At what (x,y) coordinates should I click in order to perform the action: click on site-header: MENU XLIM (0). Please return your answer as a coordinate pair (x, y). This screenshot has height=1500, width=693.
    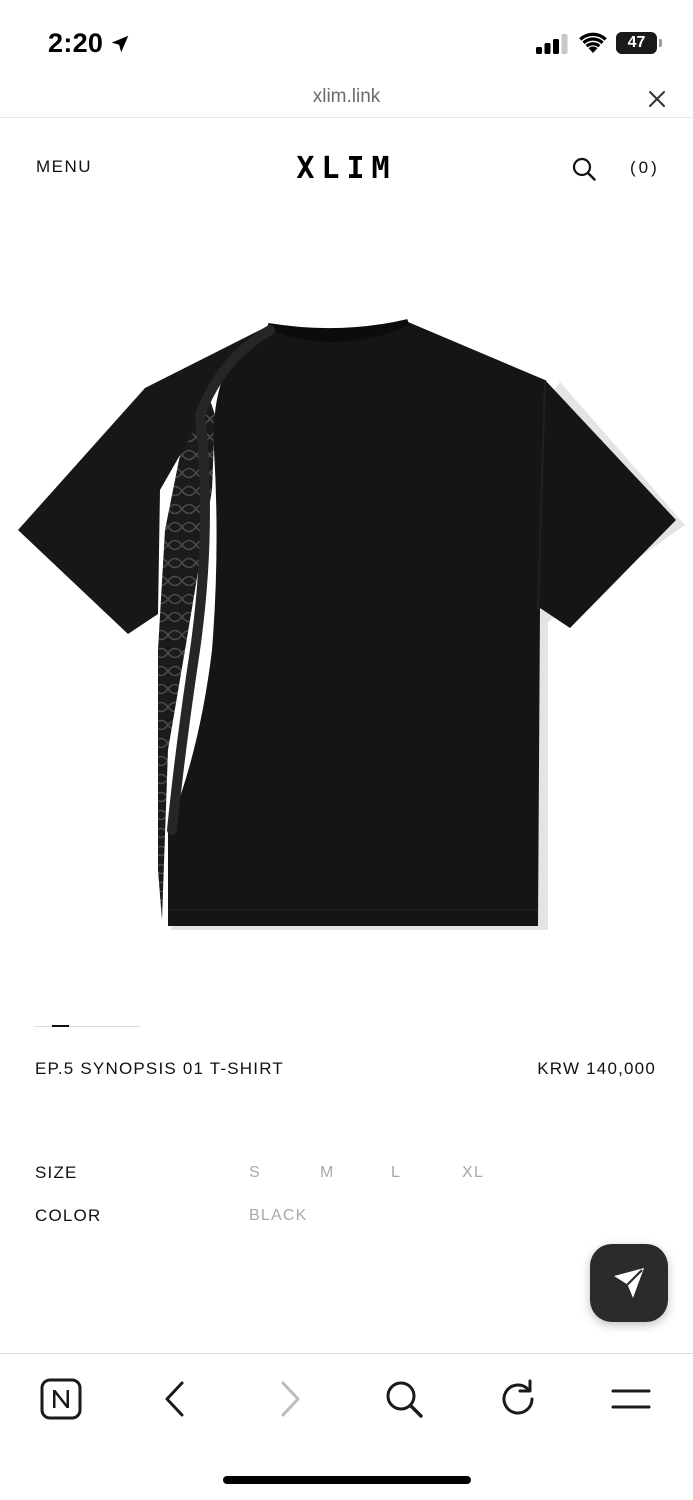
    Looking at the image, I should click on (346, 169).